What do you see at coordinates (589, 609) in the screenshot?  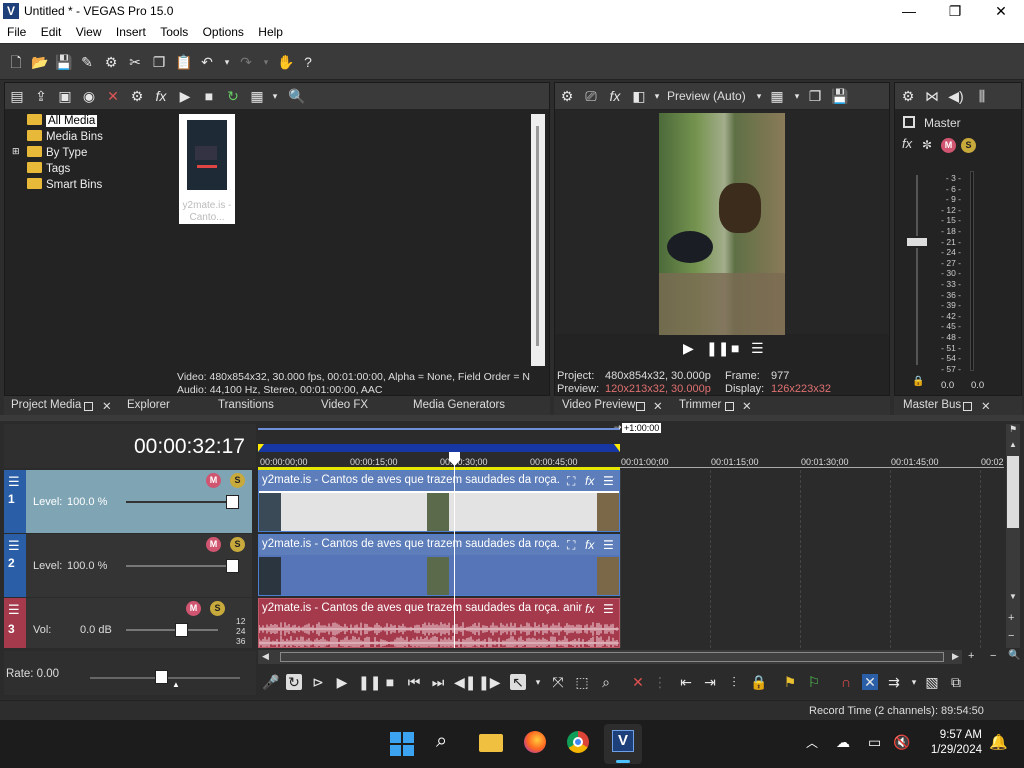 I see `clip-3-fx-icon: fx` at bounding box center [589, 609].